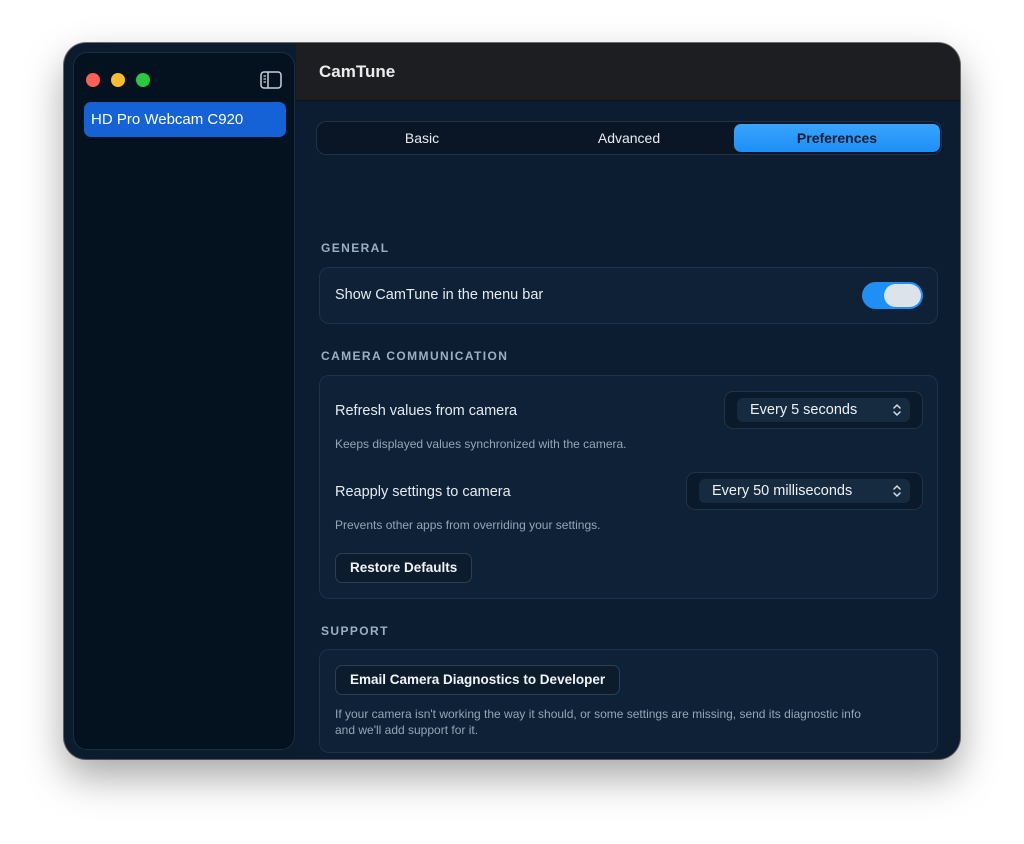  What do you see at coordinates (271, 80) in the screenshot?
I see `sidebar-toggle-icon` at bounding box center [271, 80].